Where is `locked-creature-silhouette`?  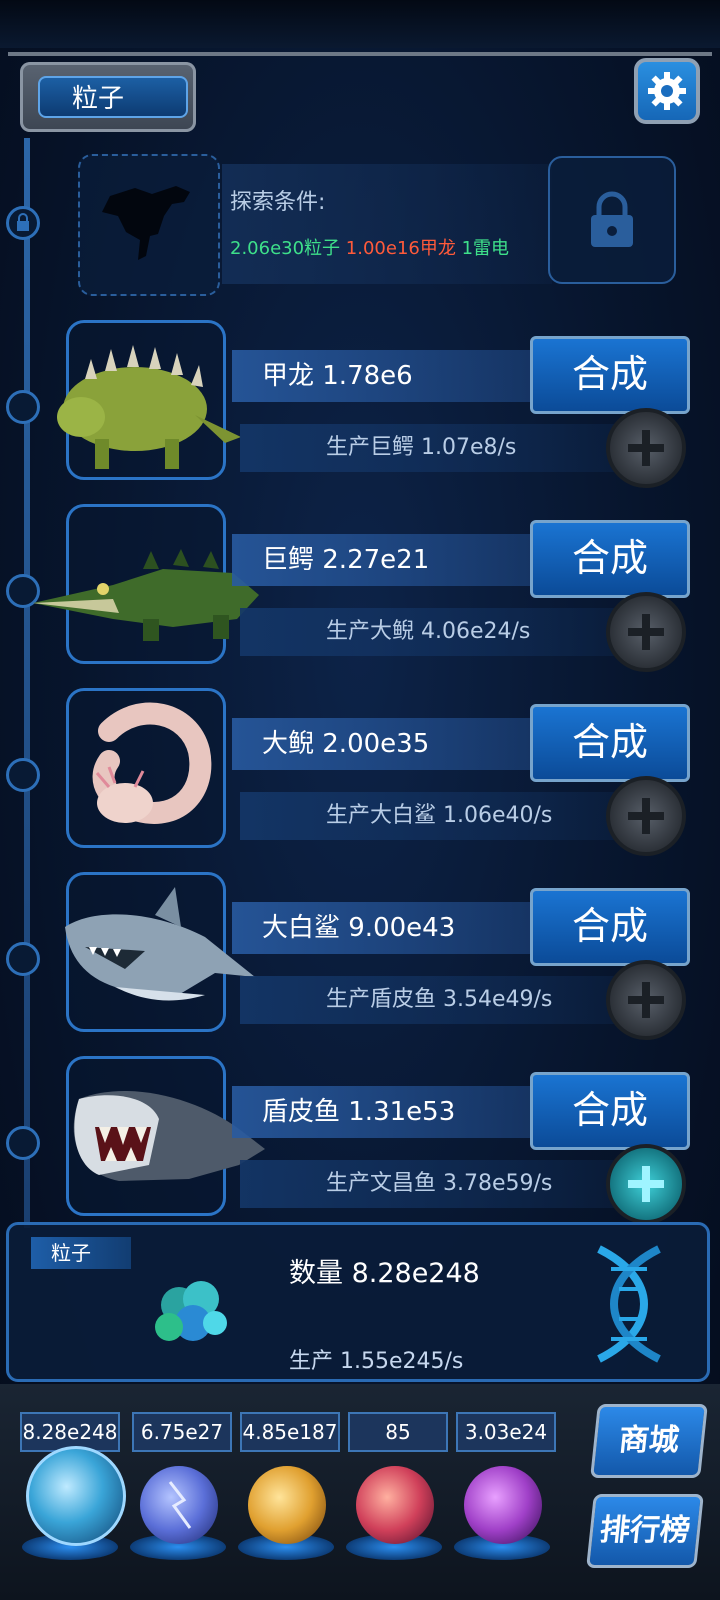 locked-creature-silhouette is located at coordinates (149, 225).